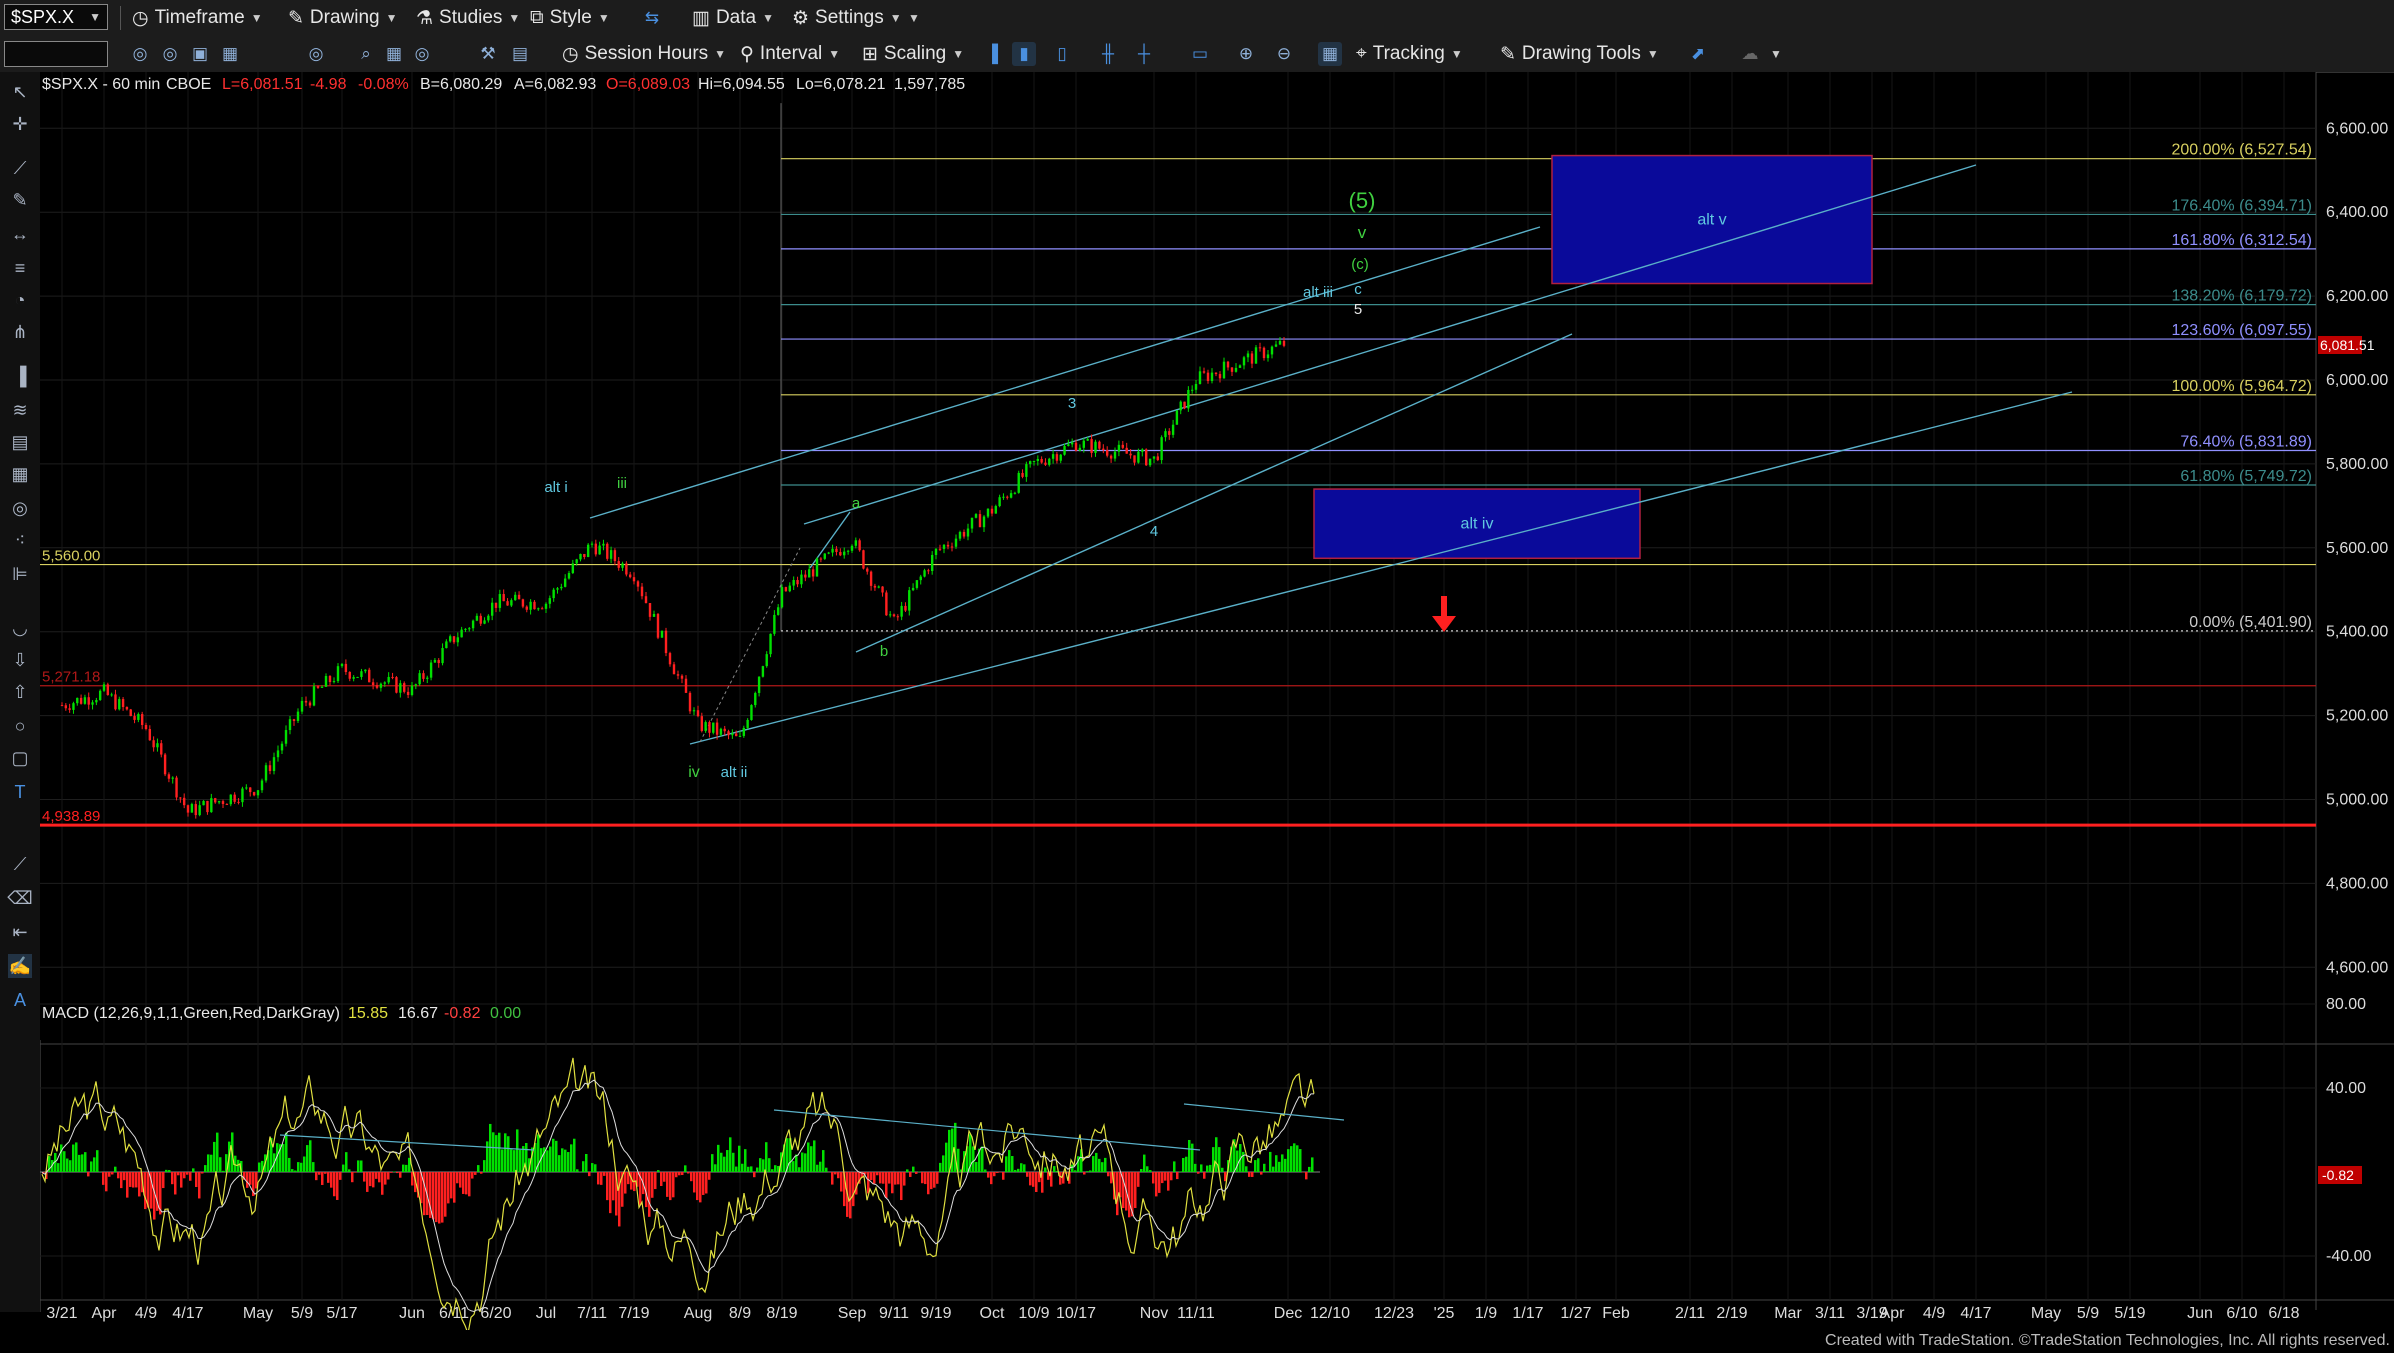 This screenshot has height=1353, width=2394. I want to click on macd-tick-label: 80.00, so click(2346, 1004).